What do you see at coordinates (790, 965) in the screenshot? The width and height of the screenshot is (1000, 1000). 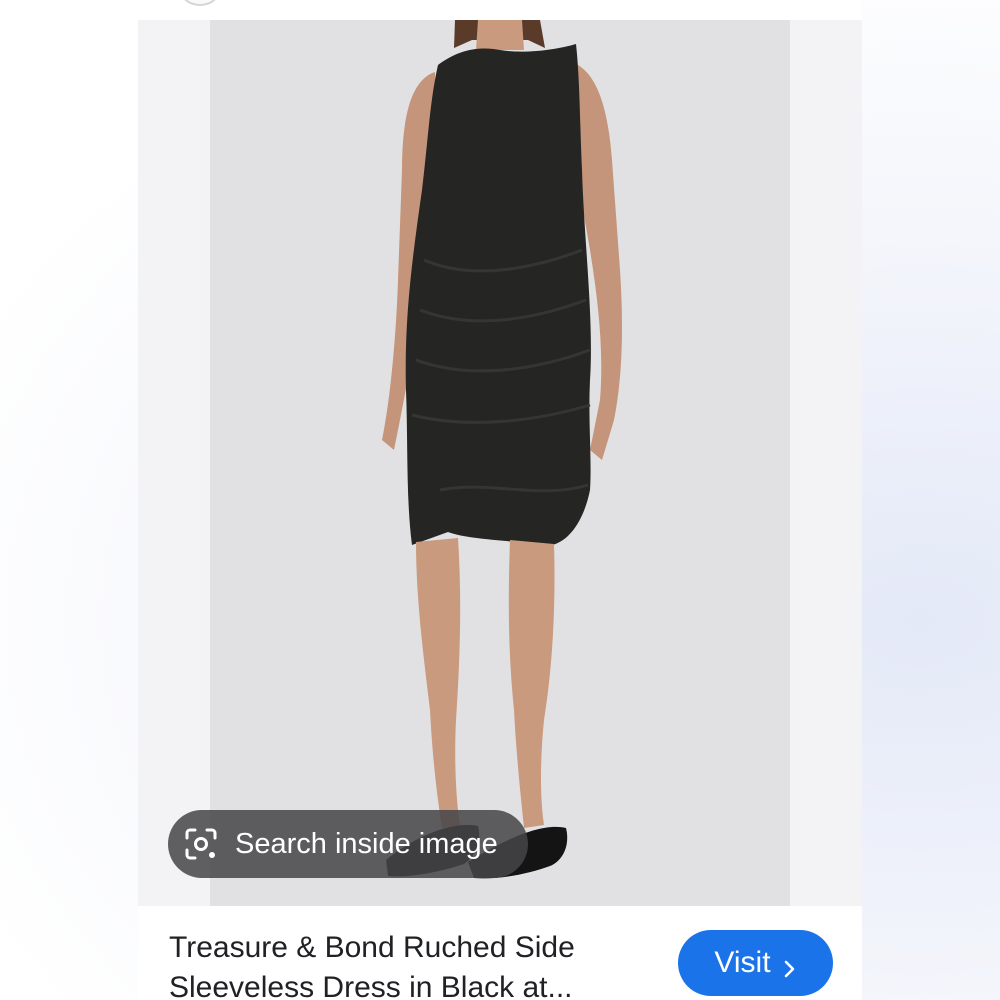 I see `chevron-right-icon` at bounding box center [790, 965].